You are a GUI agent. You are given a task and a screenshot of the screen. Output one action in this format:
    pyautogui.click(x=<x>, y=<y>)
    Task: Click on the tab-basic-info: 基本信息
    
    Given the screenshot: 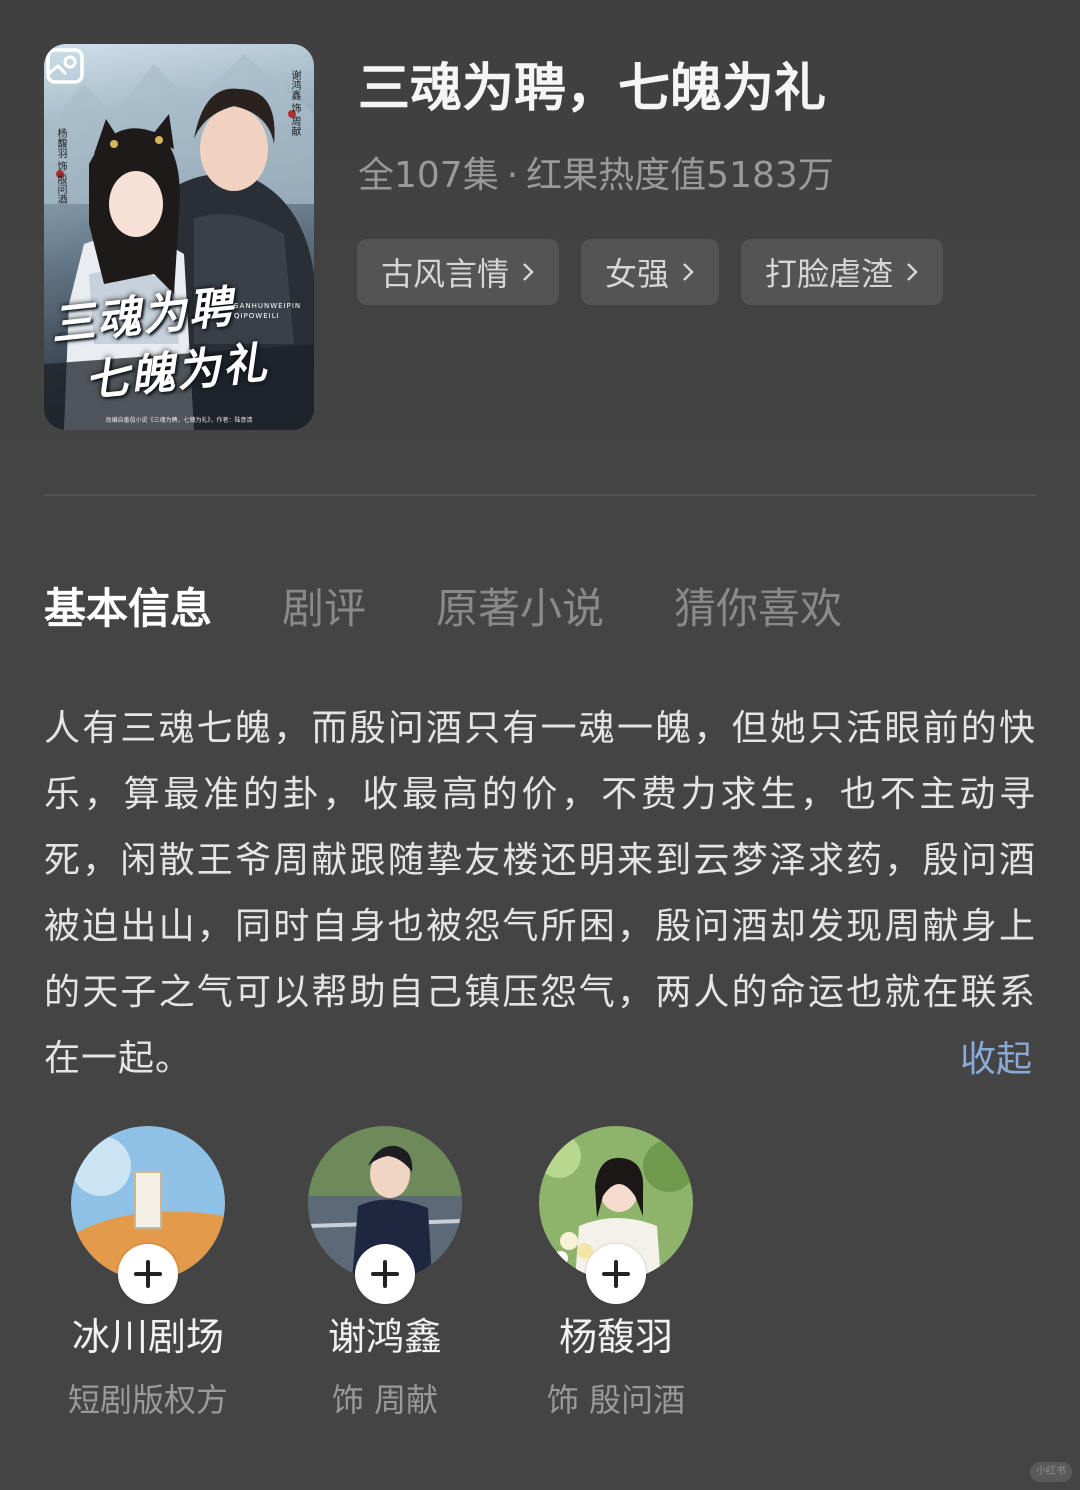 What is the action you would take?
    pyautogui.click(x=128, y=605)
    